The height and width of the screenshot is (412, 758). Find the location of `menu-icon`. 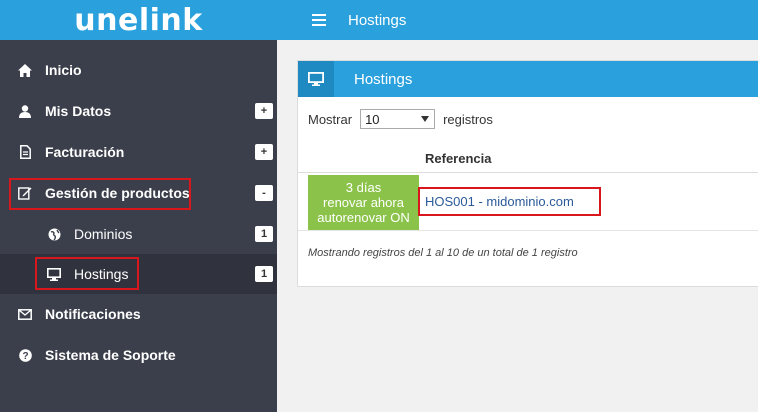

menu-icon is located at coordinates (319, 20).